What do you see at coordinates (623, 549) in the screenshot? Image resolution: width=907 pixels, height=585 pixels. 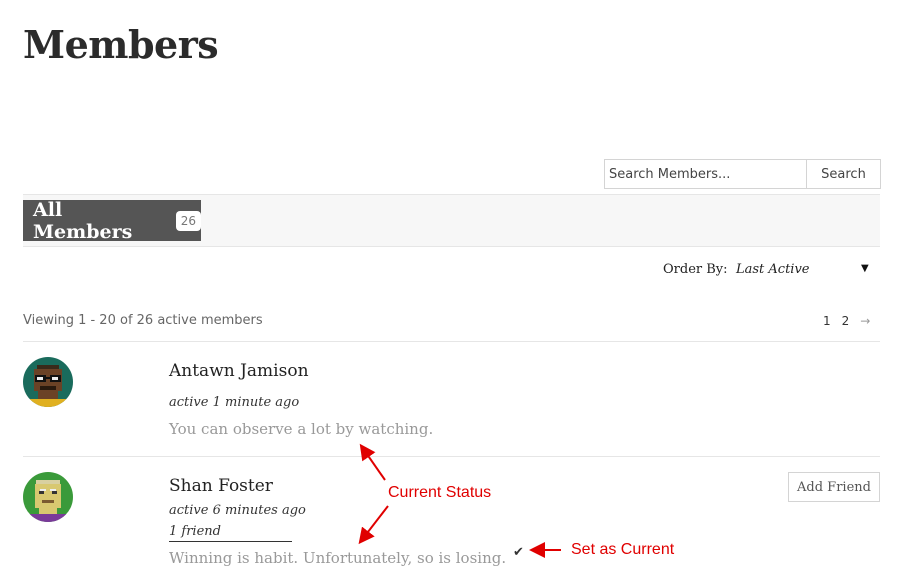 I see `annotation-set-as-current: Set as Current` at bounding box center [623, 549].